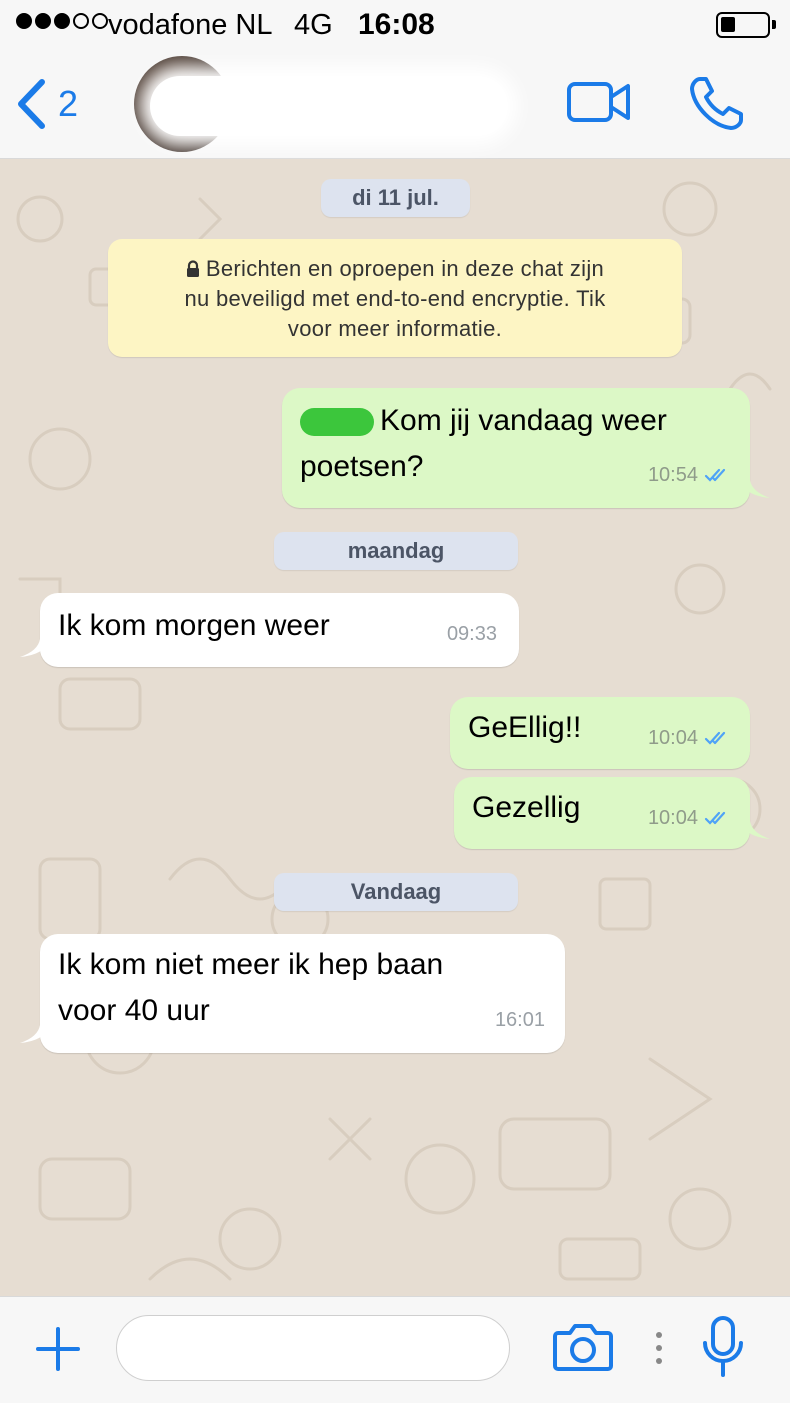  I want to click on video-call-button, so click(599, 104).